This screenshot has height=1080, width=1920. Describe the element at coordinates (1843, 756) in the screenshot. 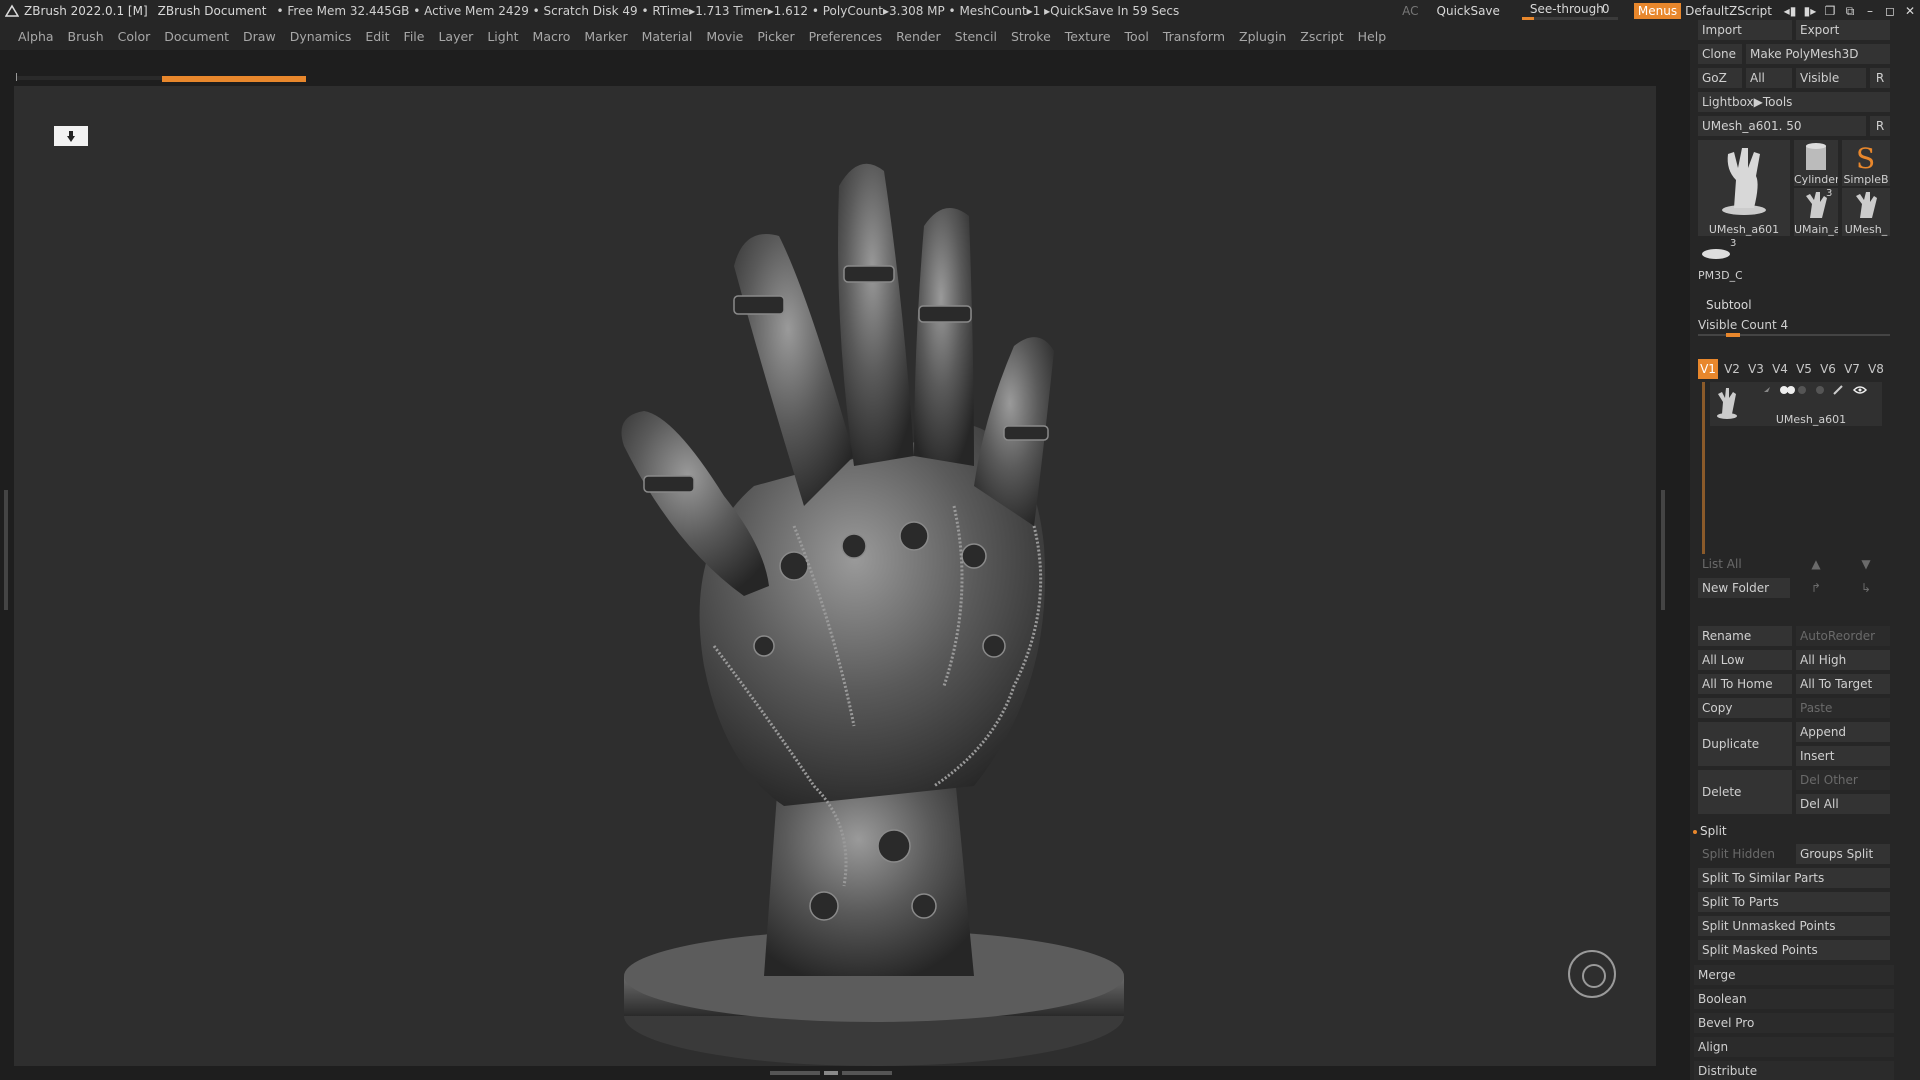

I see `insert-button: Insert` at that location.